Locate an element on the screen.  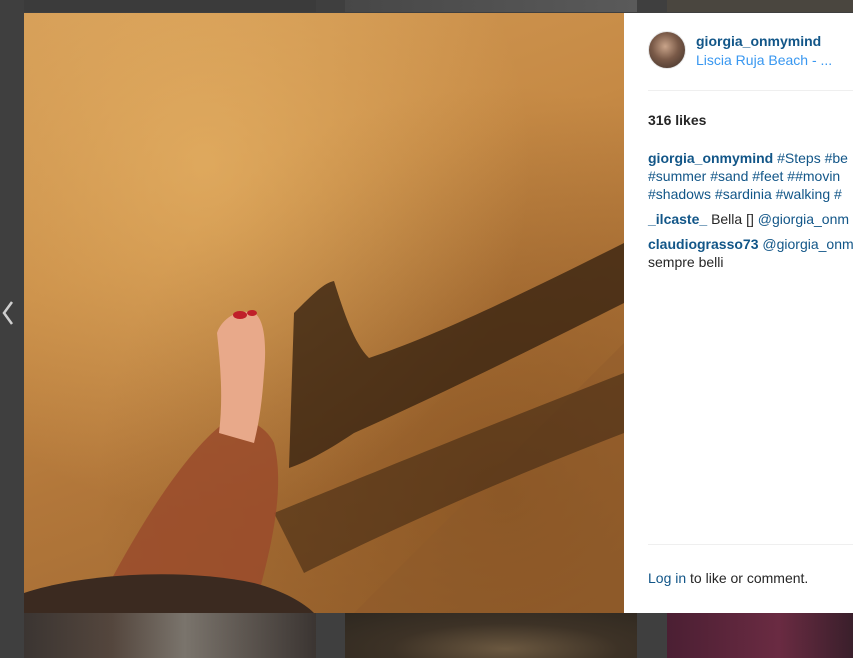
comment-item: _ilcaste_ Bella [] @giorgia_onm is located at coordinates (750, 219).